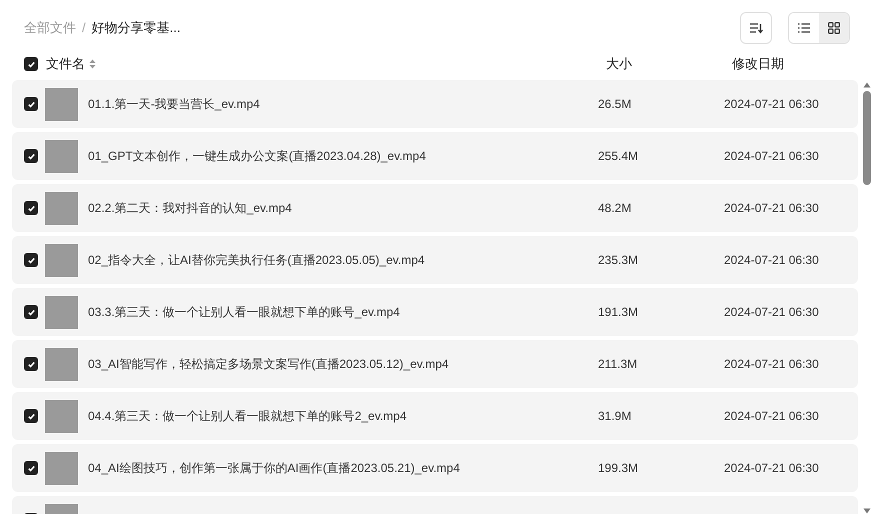 The width and height of the screenshot is (874, 514). Describe the element at coordinates (619, 312) in the screenshot. I see `file-size: 191.3M` at that location.